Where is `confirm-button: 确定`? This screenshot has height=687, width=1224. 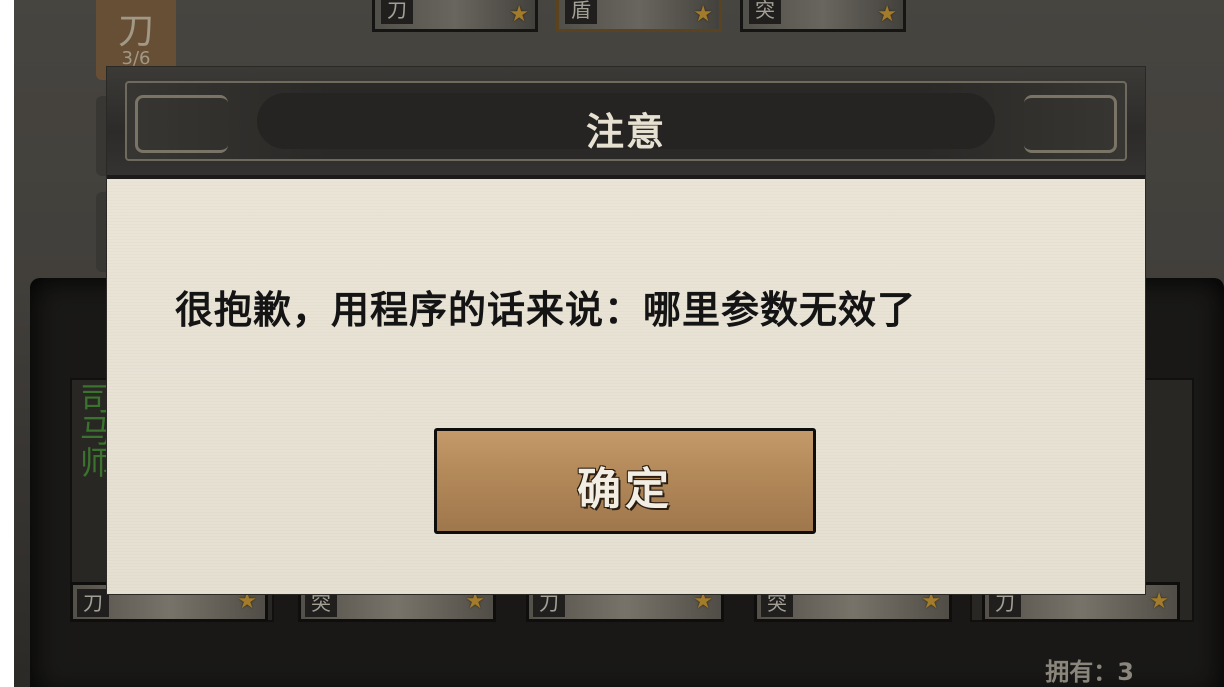 confirm-button: 确定 is located at coordinates (625, 481).